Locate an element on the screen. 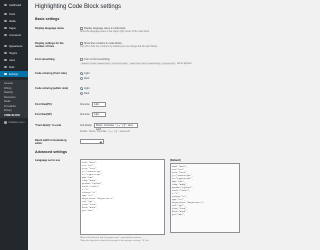  languages-label: Language set to use is located at coordinates (48, 160).